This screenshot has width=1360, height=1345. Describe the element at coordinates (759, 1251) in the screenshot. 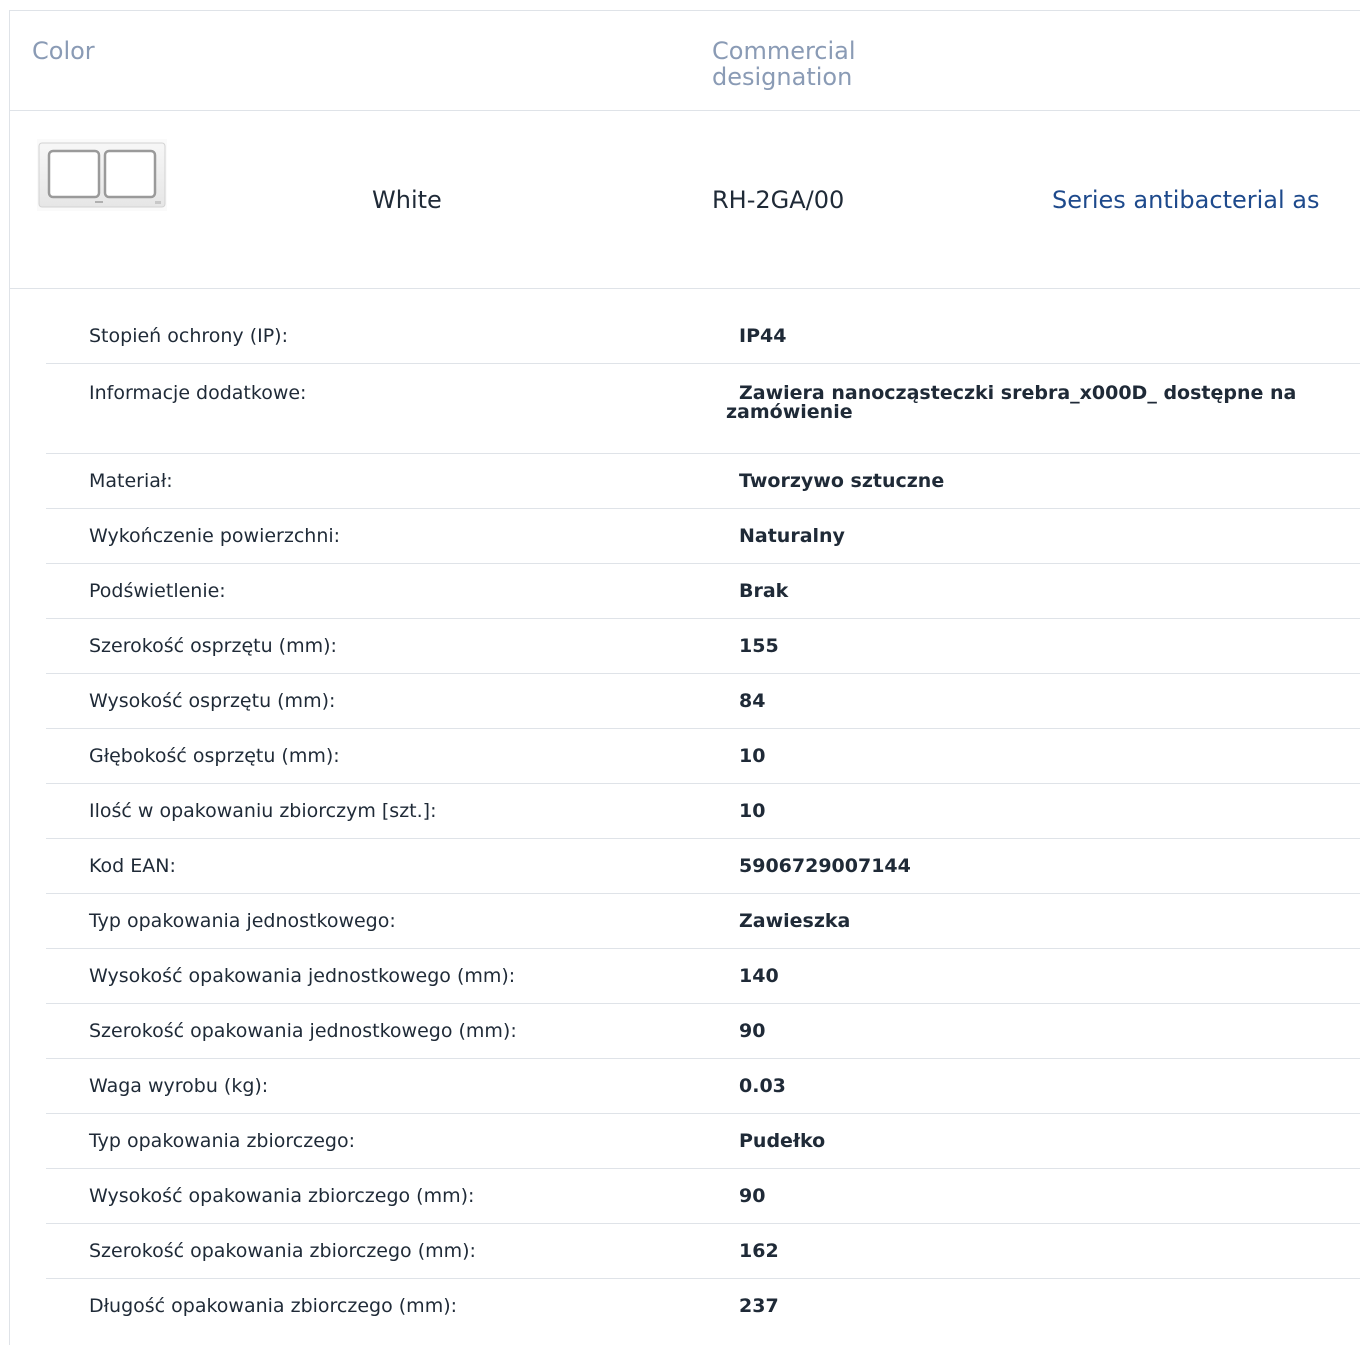

I see `spec-value: 162` at that location.